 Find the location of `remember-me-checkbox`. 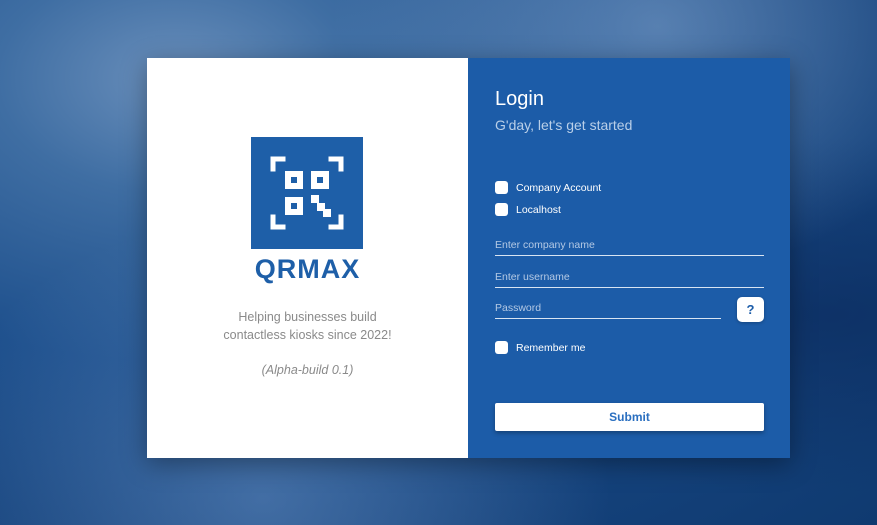

remember-me-checkbox is located at coordinates (501, 347).